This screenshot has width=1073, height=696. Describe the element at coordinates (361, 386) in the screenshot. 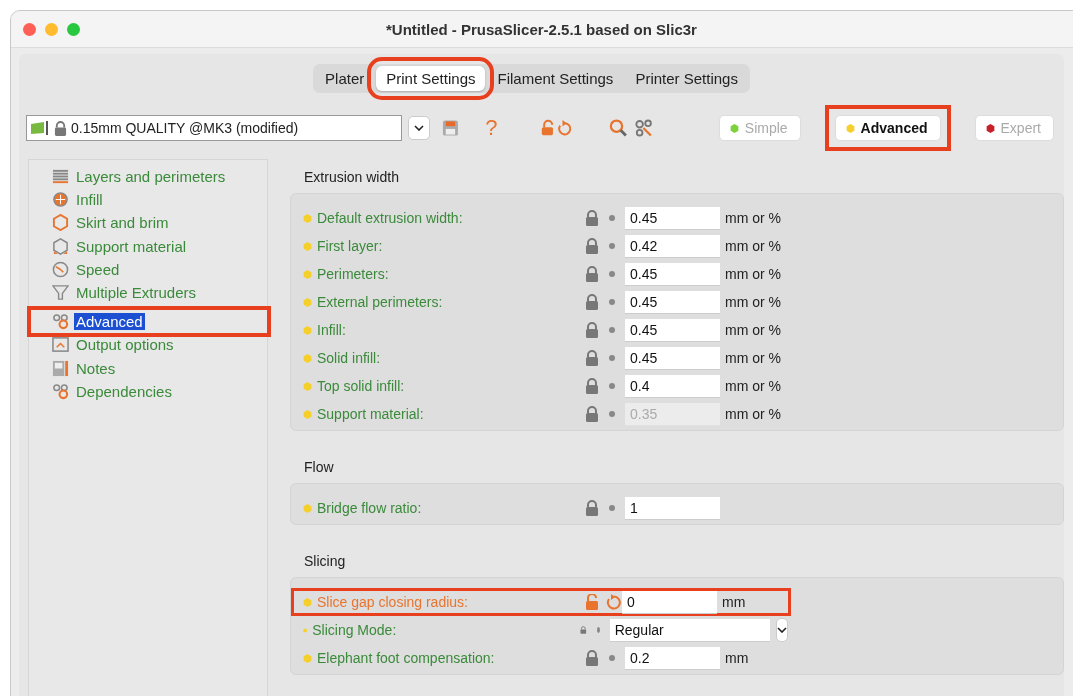

I see `setting-label: Top solid infill:` at that location.